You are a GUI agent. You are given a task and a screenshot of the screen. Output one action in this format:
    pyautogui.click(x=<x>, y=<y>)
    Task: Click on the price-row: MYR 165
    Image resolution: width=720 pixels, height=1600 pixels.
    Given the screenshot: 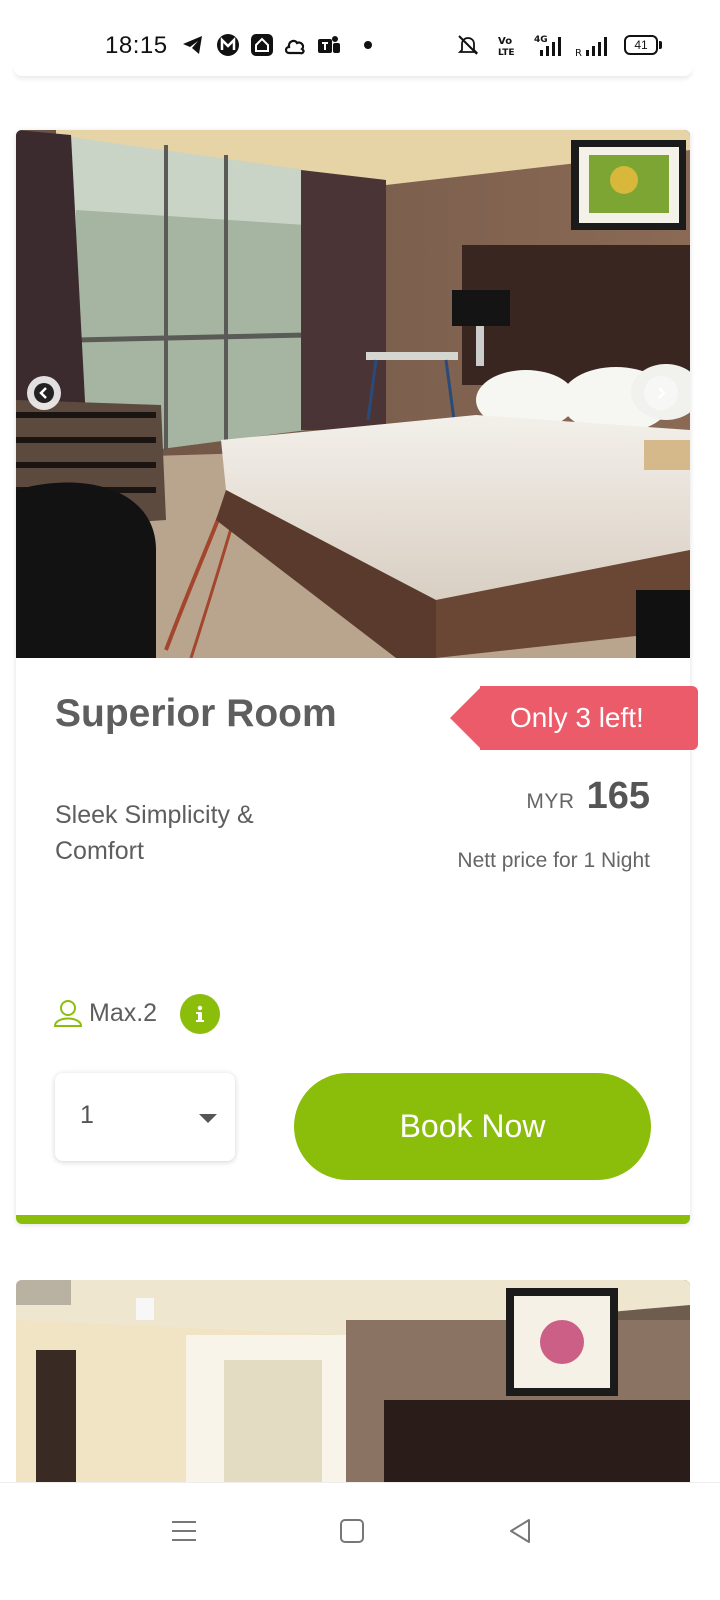 What is the action you would take?
    pyautogui.click(x=588, y=796)
    